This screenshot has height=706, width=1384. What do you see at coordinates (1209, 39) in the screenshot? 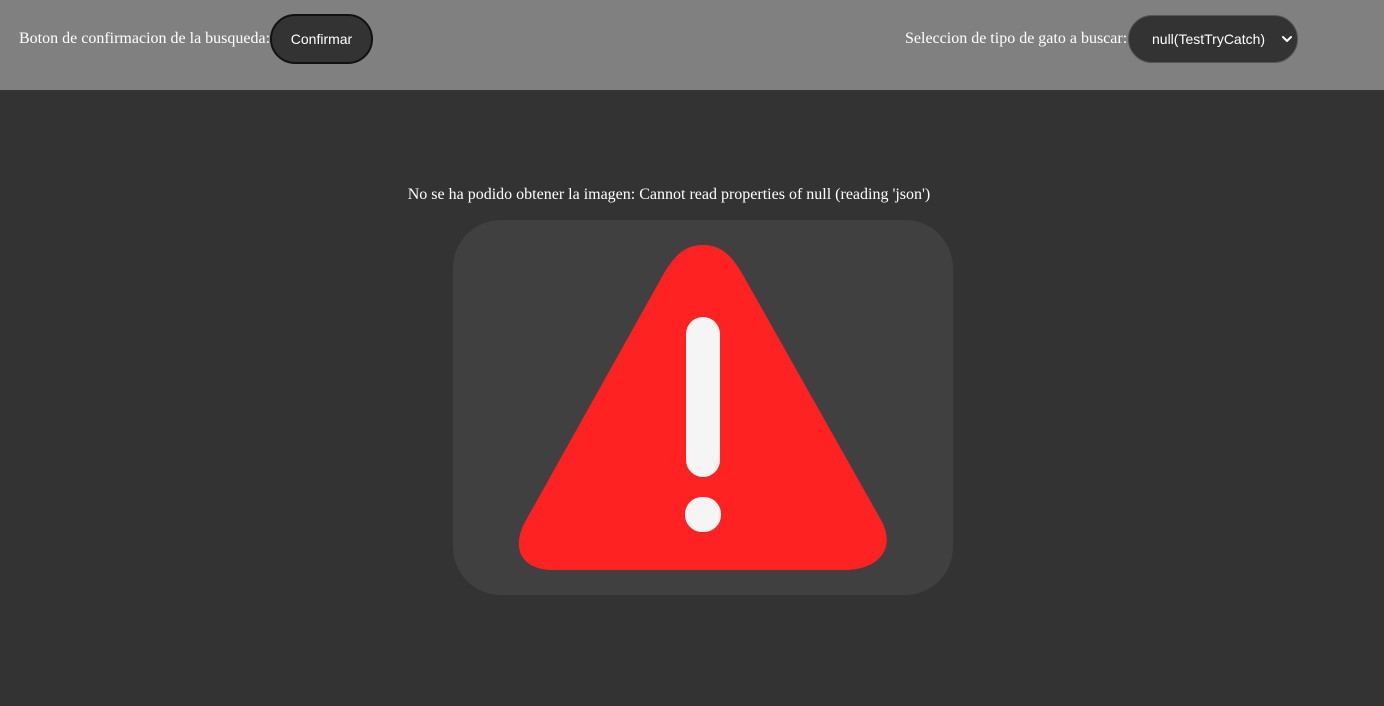
I see `cat-type-select-value: null(TestTryCatch)` at bounding box center [1209, 39].